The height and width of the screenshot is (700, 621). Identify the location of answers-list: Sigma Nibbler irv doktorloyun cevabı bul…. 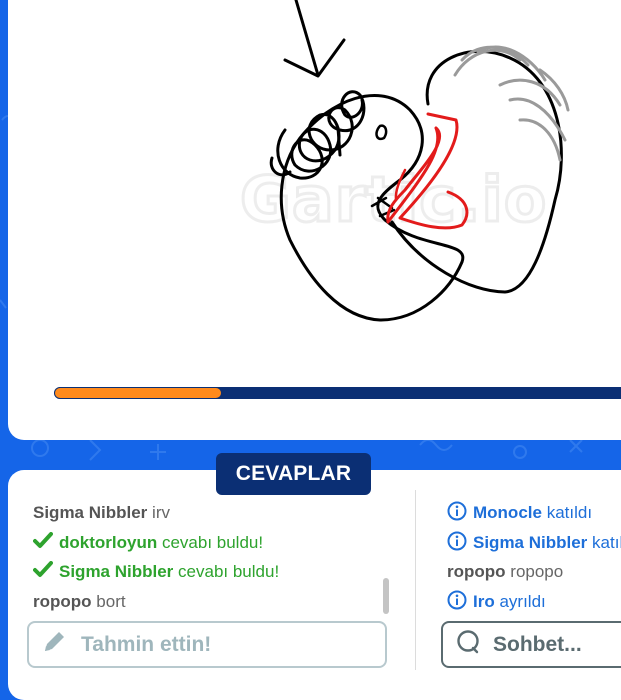
(205, 559).